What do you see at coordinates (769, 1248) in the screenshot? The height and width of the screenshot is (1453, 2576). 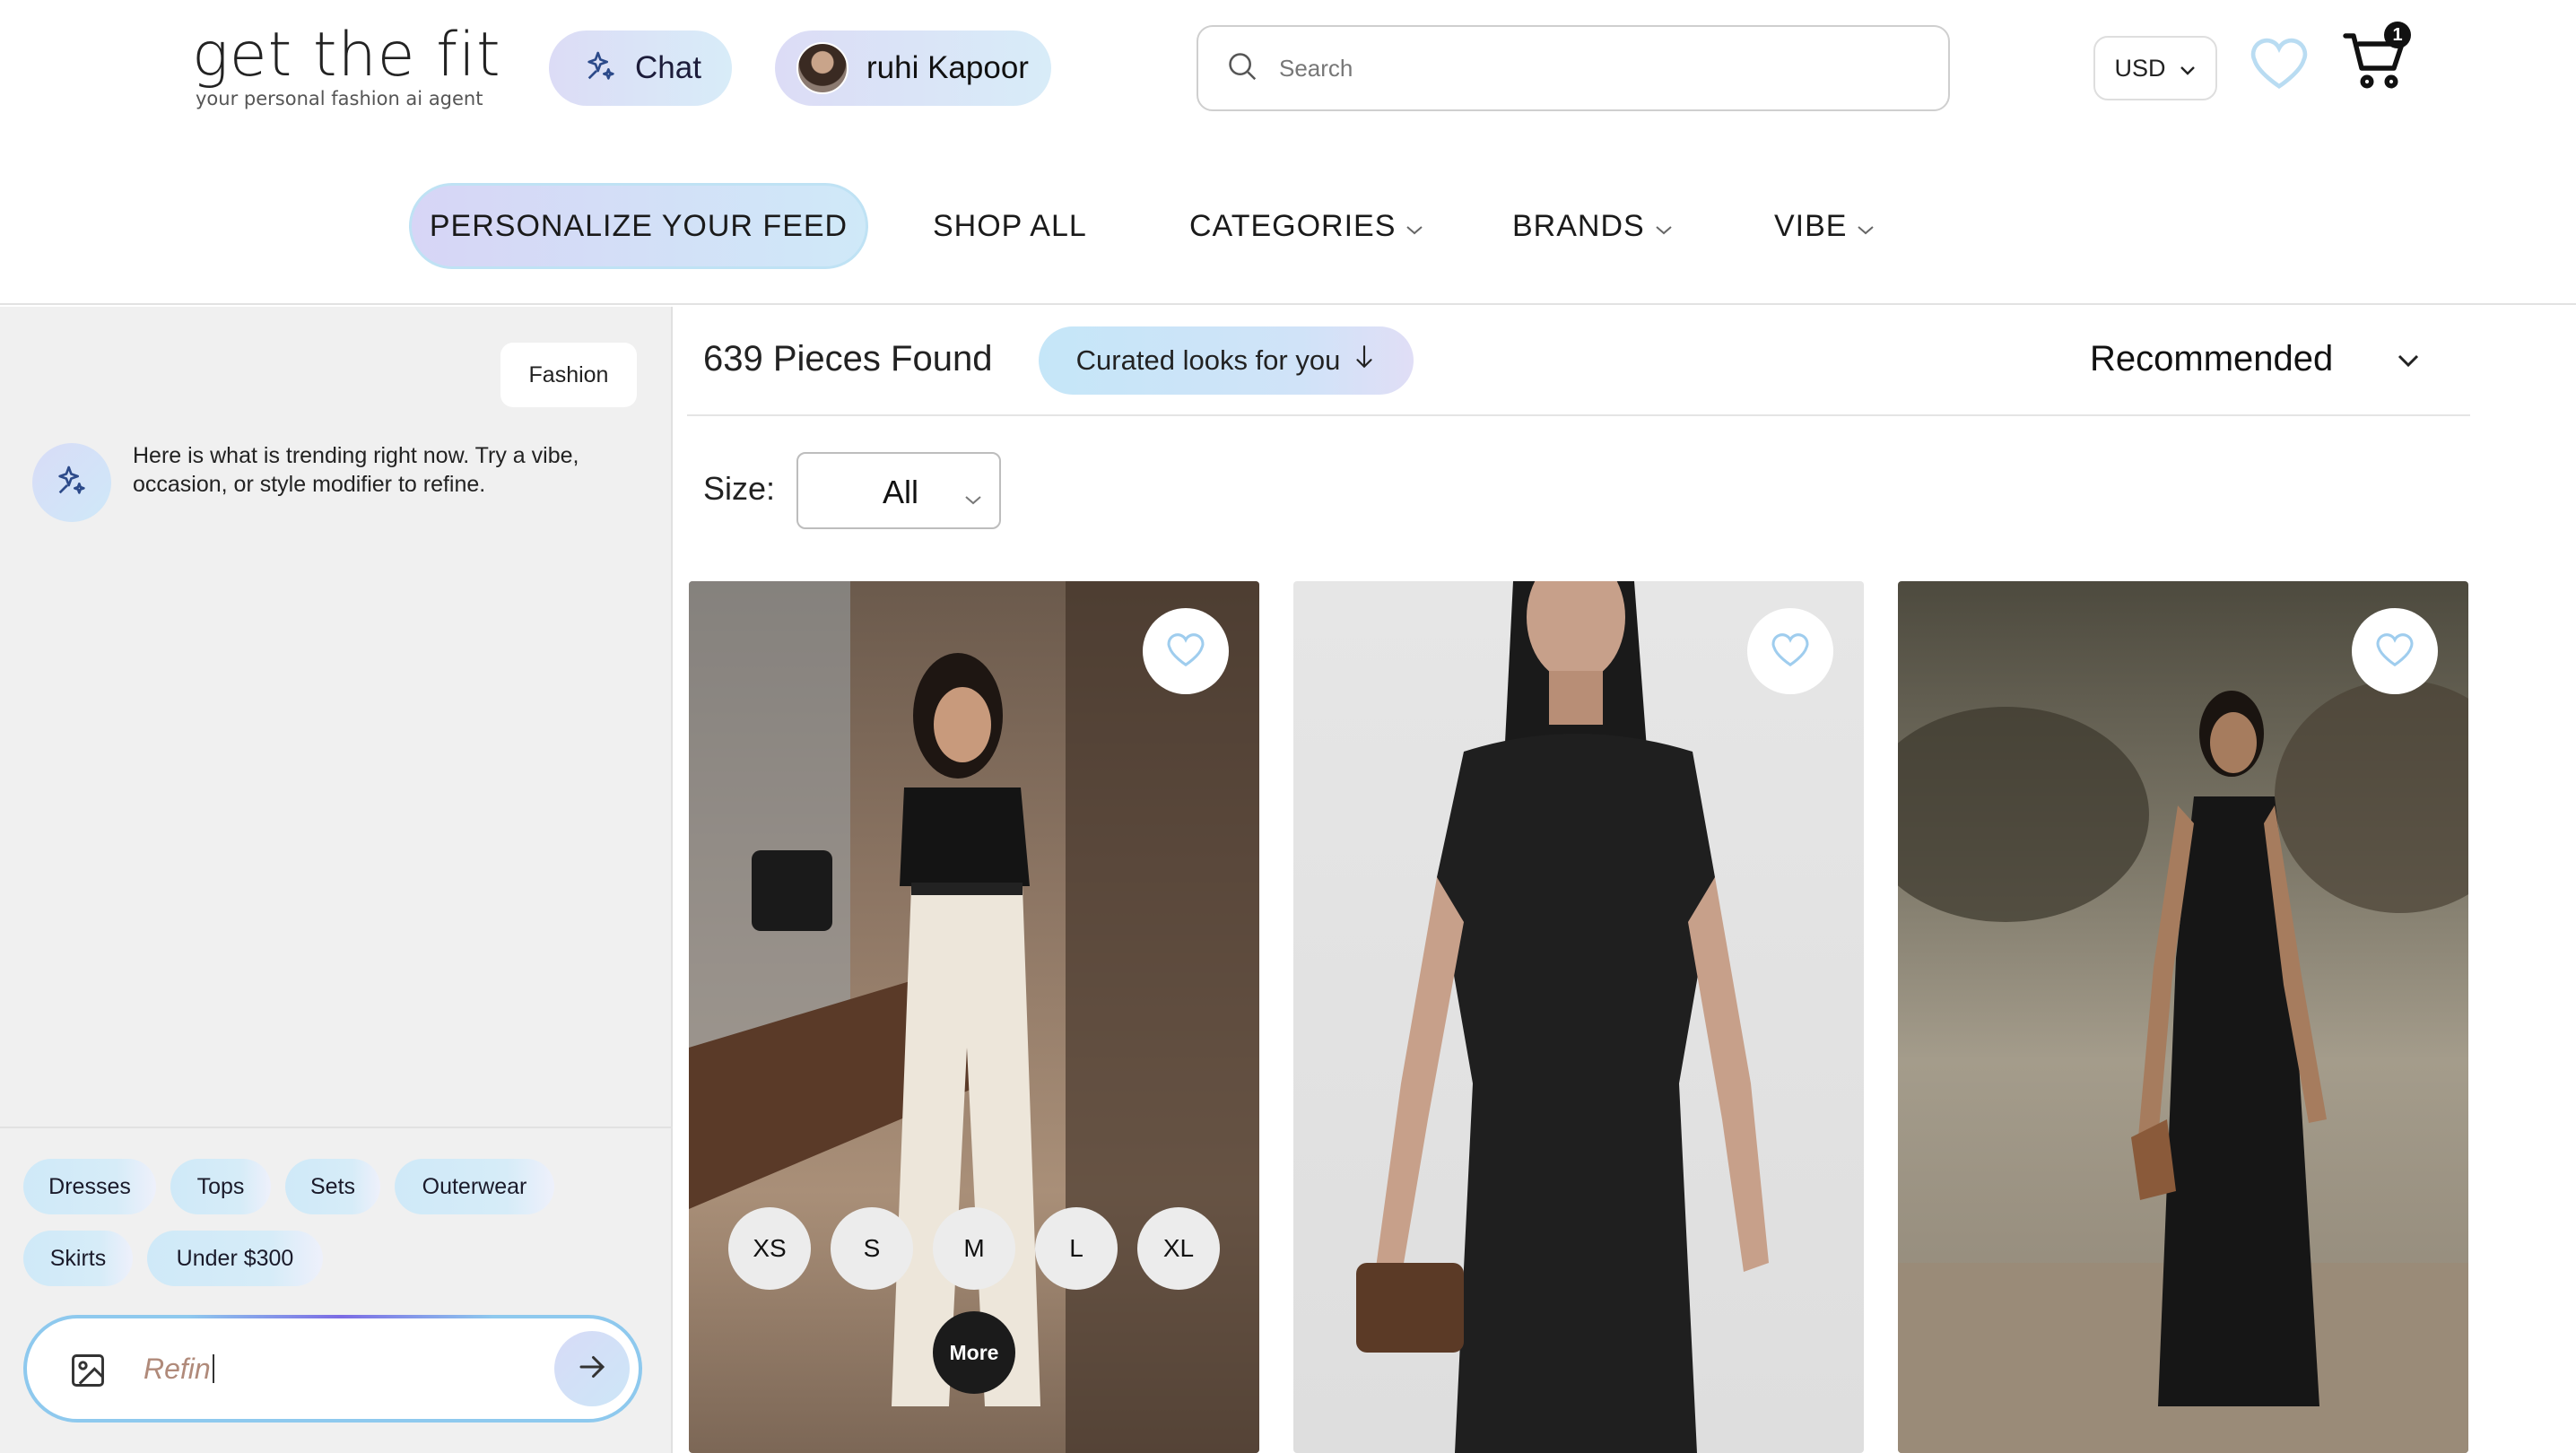 I see `size-option-xs: XS` at bounding box center [769, 1248].